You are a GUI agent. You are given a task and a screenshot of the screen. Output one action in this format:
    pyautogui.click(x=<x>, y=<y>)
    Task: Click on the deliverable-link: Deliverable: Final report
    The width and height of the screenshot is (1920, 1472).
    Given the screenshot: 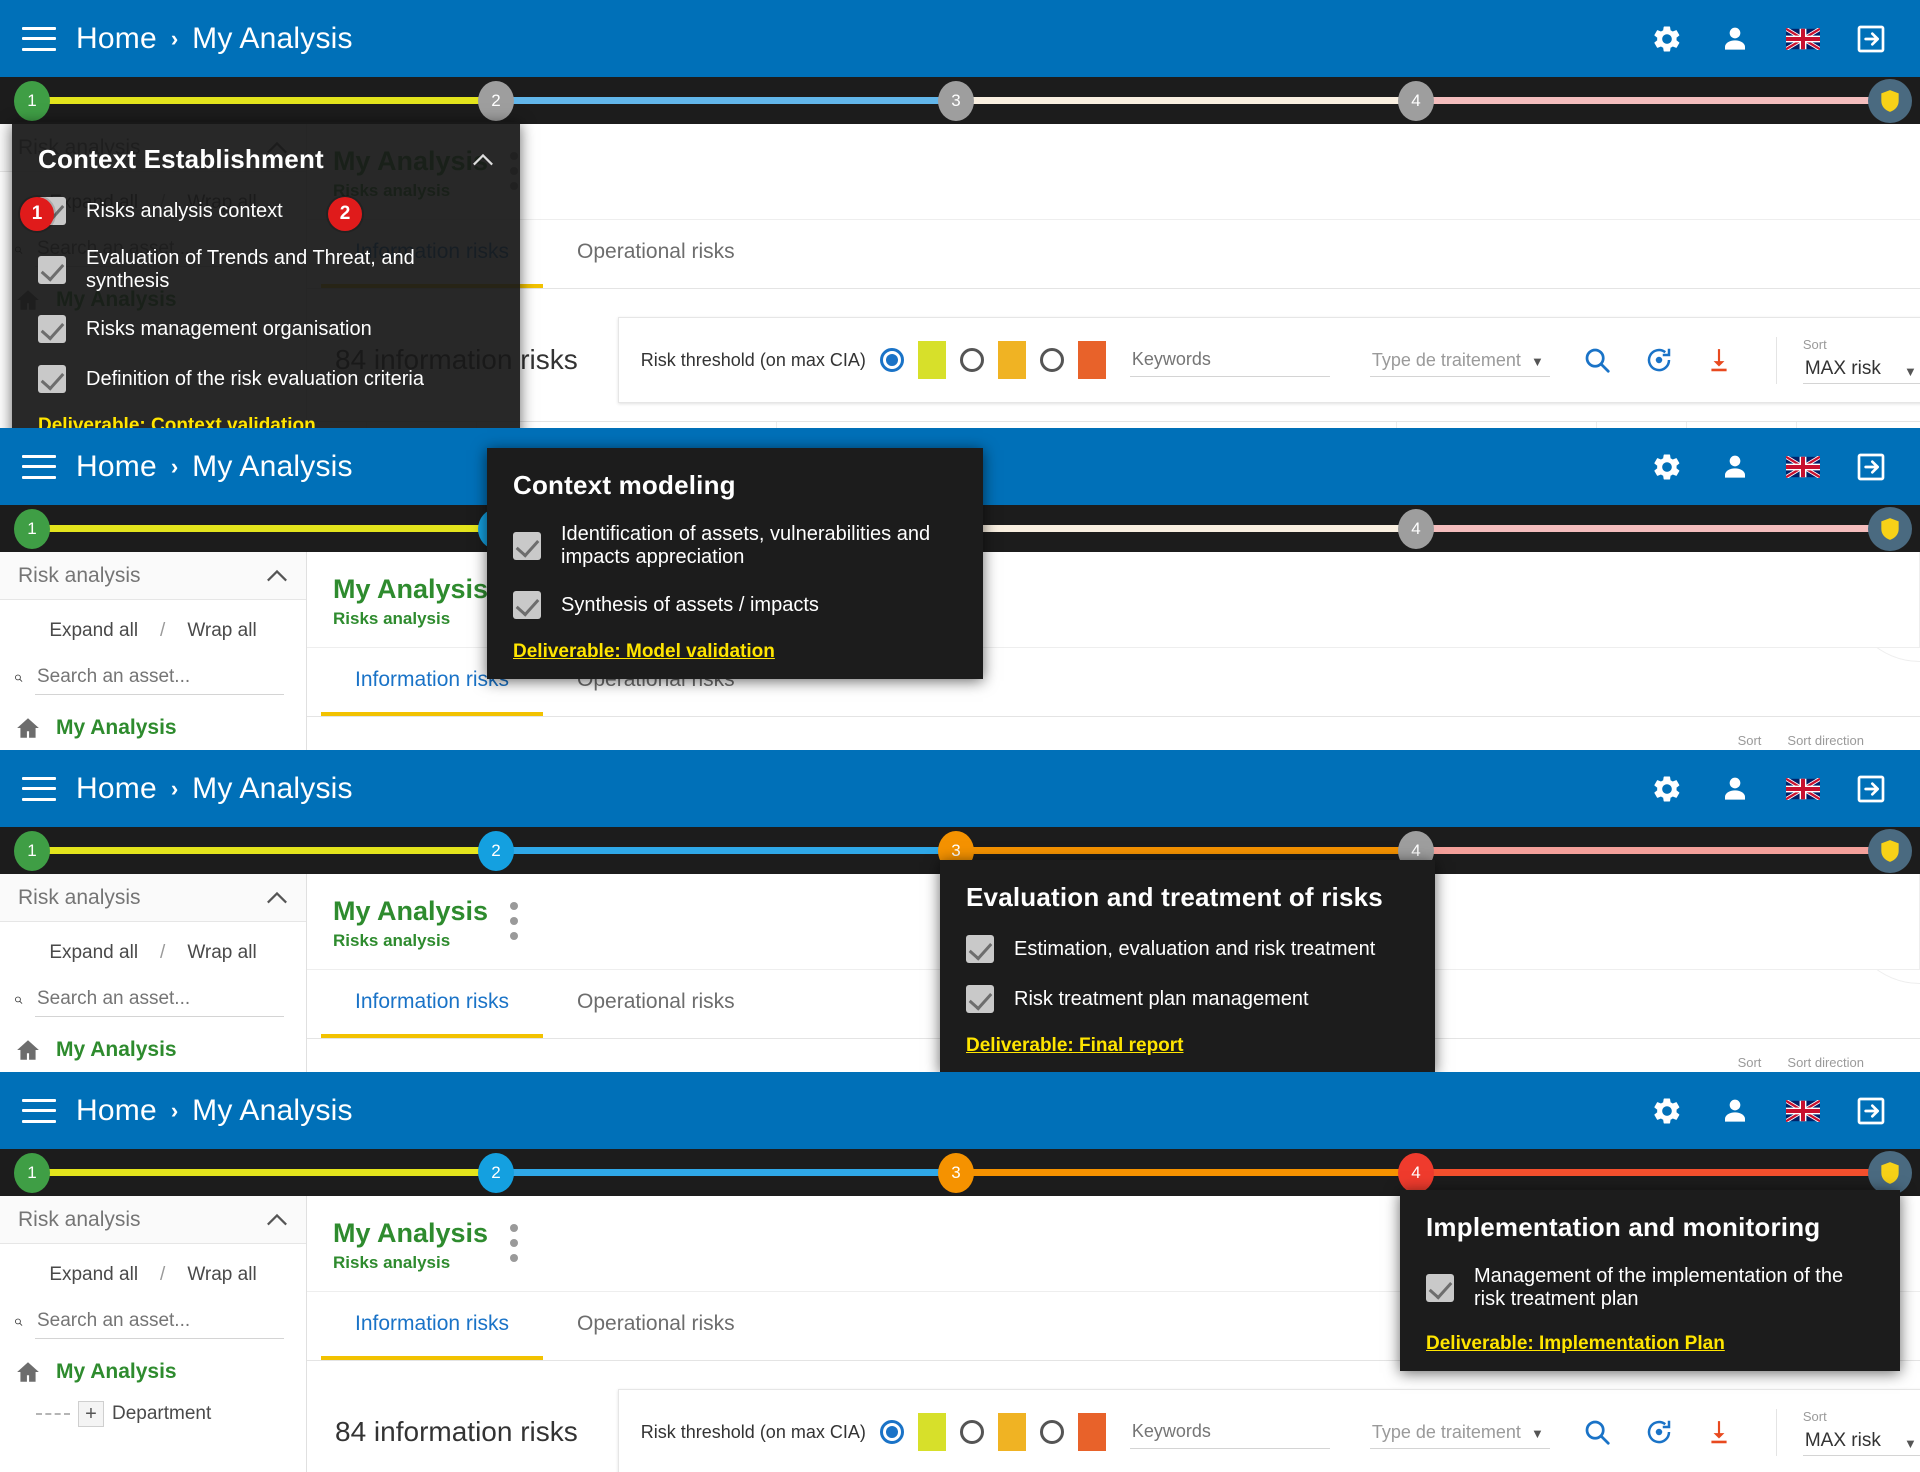 What is the action you would take?
    pyautogui.click(x=1075, y=1046)
    